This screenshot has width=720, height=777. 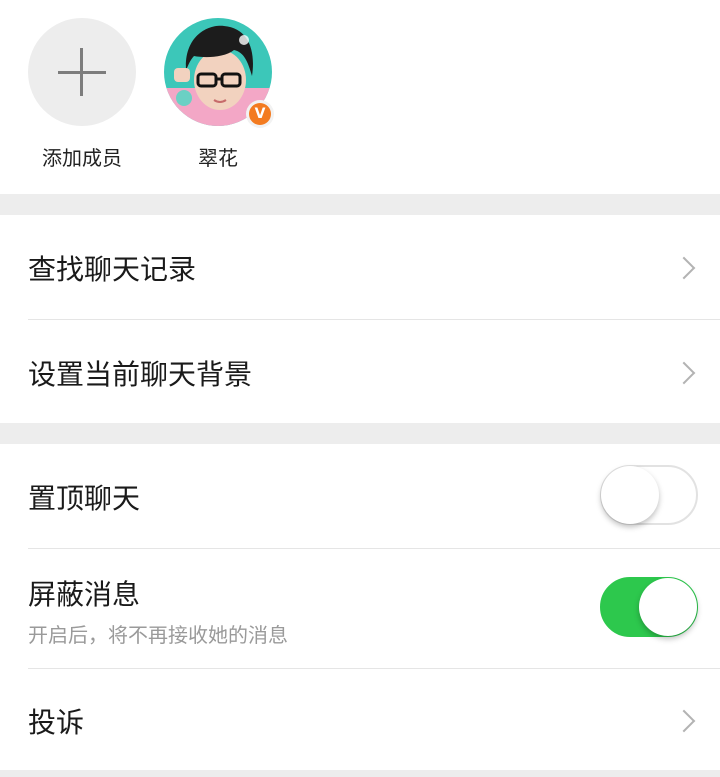 What do you see at coordinates (140, 374) in the screenshot?
I see `set-background-label: 设置当前聊天背景` at bounding box center [140, 374].